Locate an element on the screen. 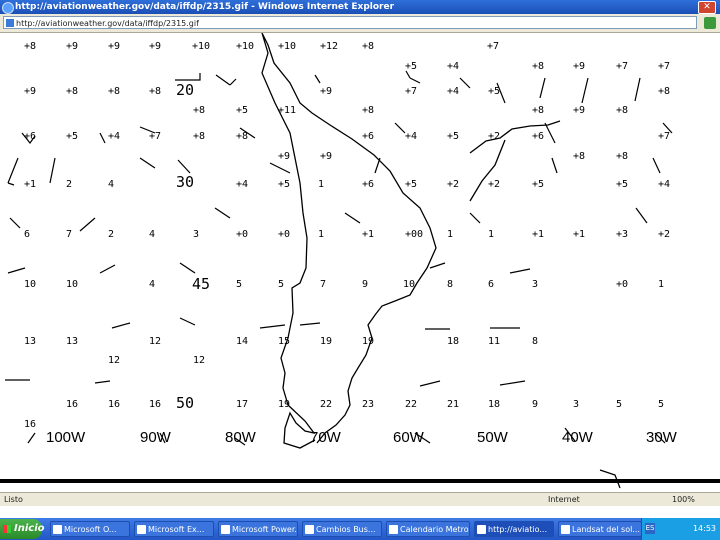 Image resolution: width=720 pixels, height=540 pixels. station-label: 23 is located at coordinates (368, 404).